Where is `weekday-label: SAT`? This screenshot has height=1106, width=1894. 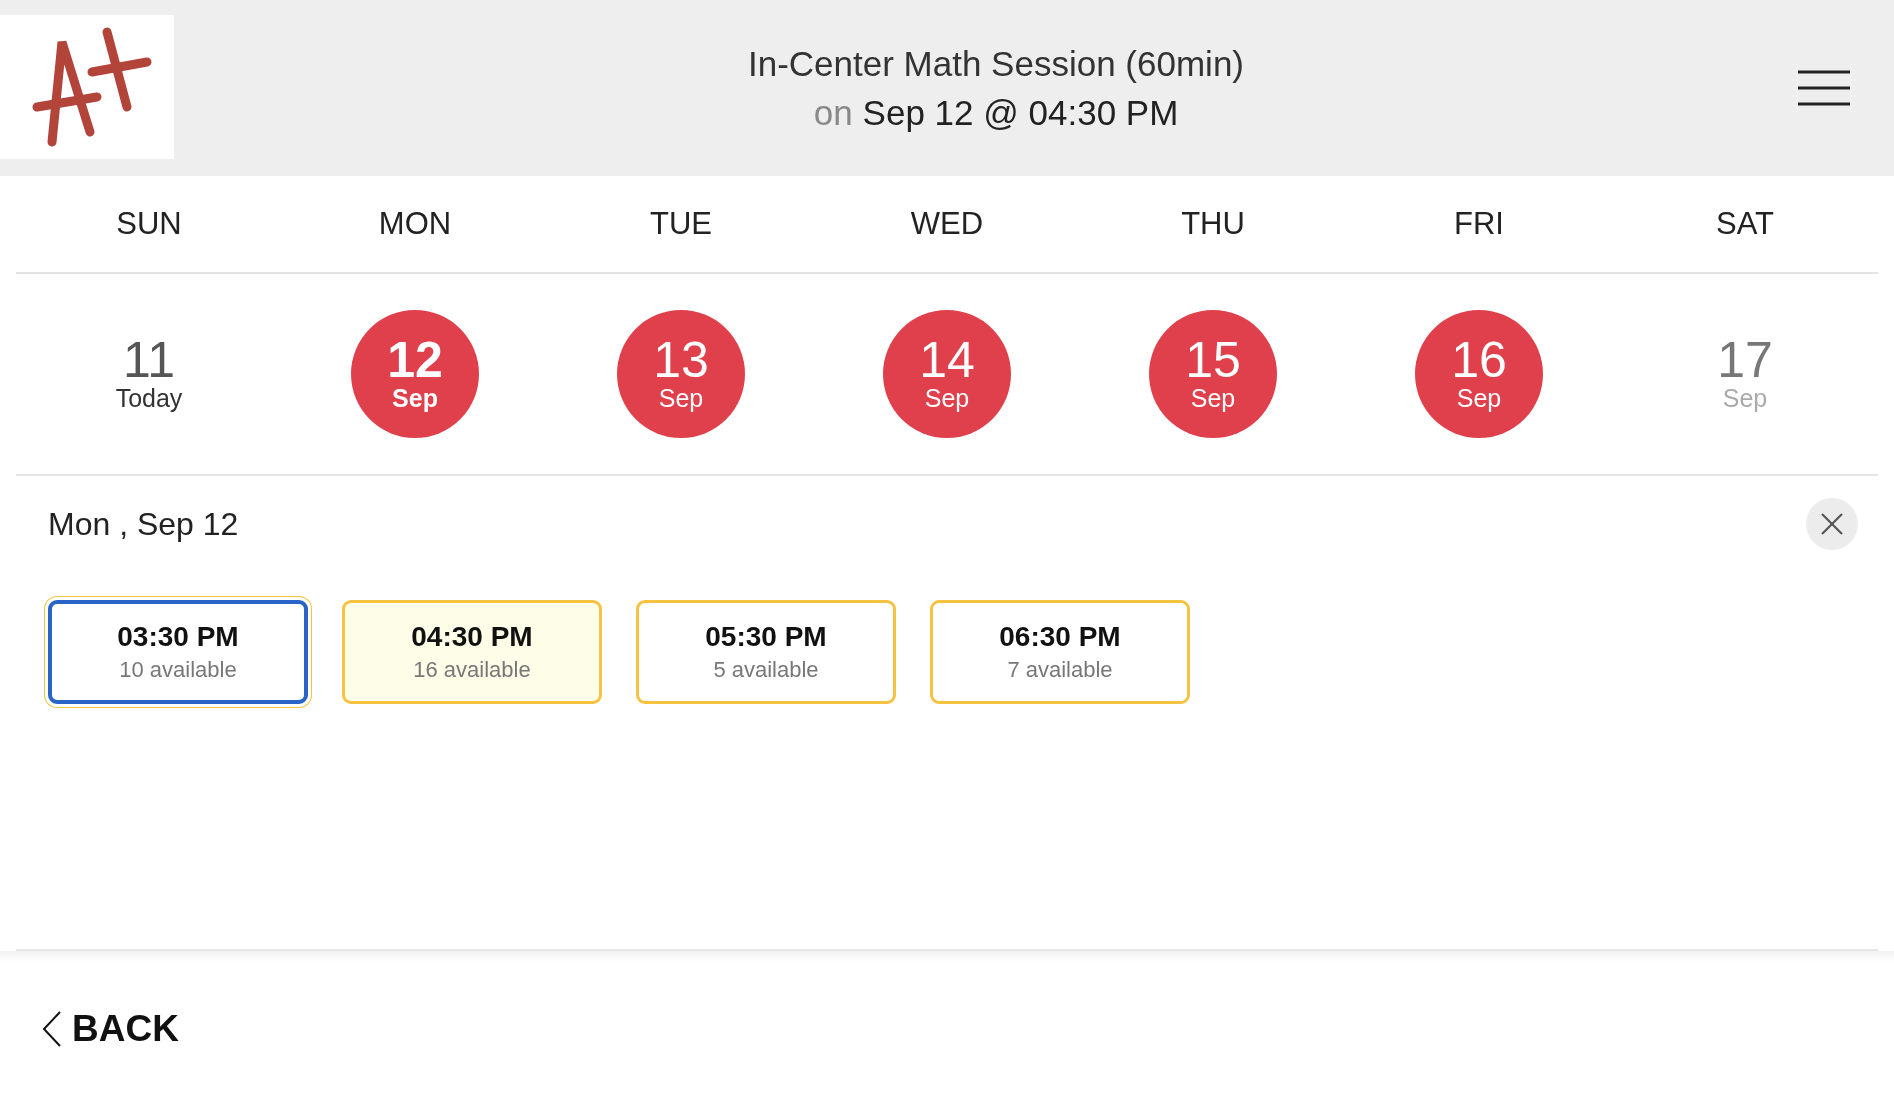
weekday-label: SAT is located at coordinates (1745, 224).